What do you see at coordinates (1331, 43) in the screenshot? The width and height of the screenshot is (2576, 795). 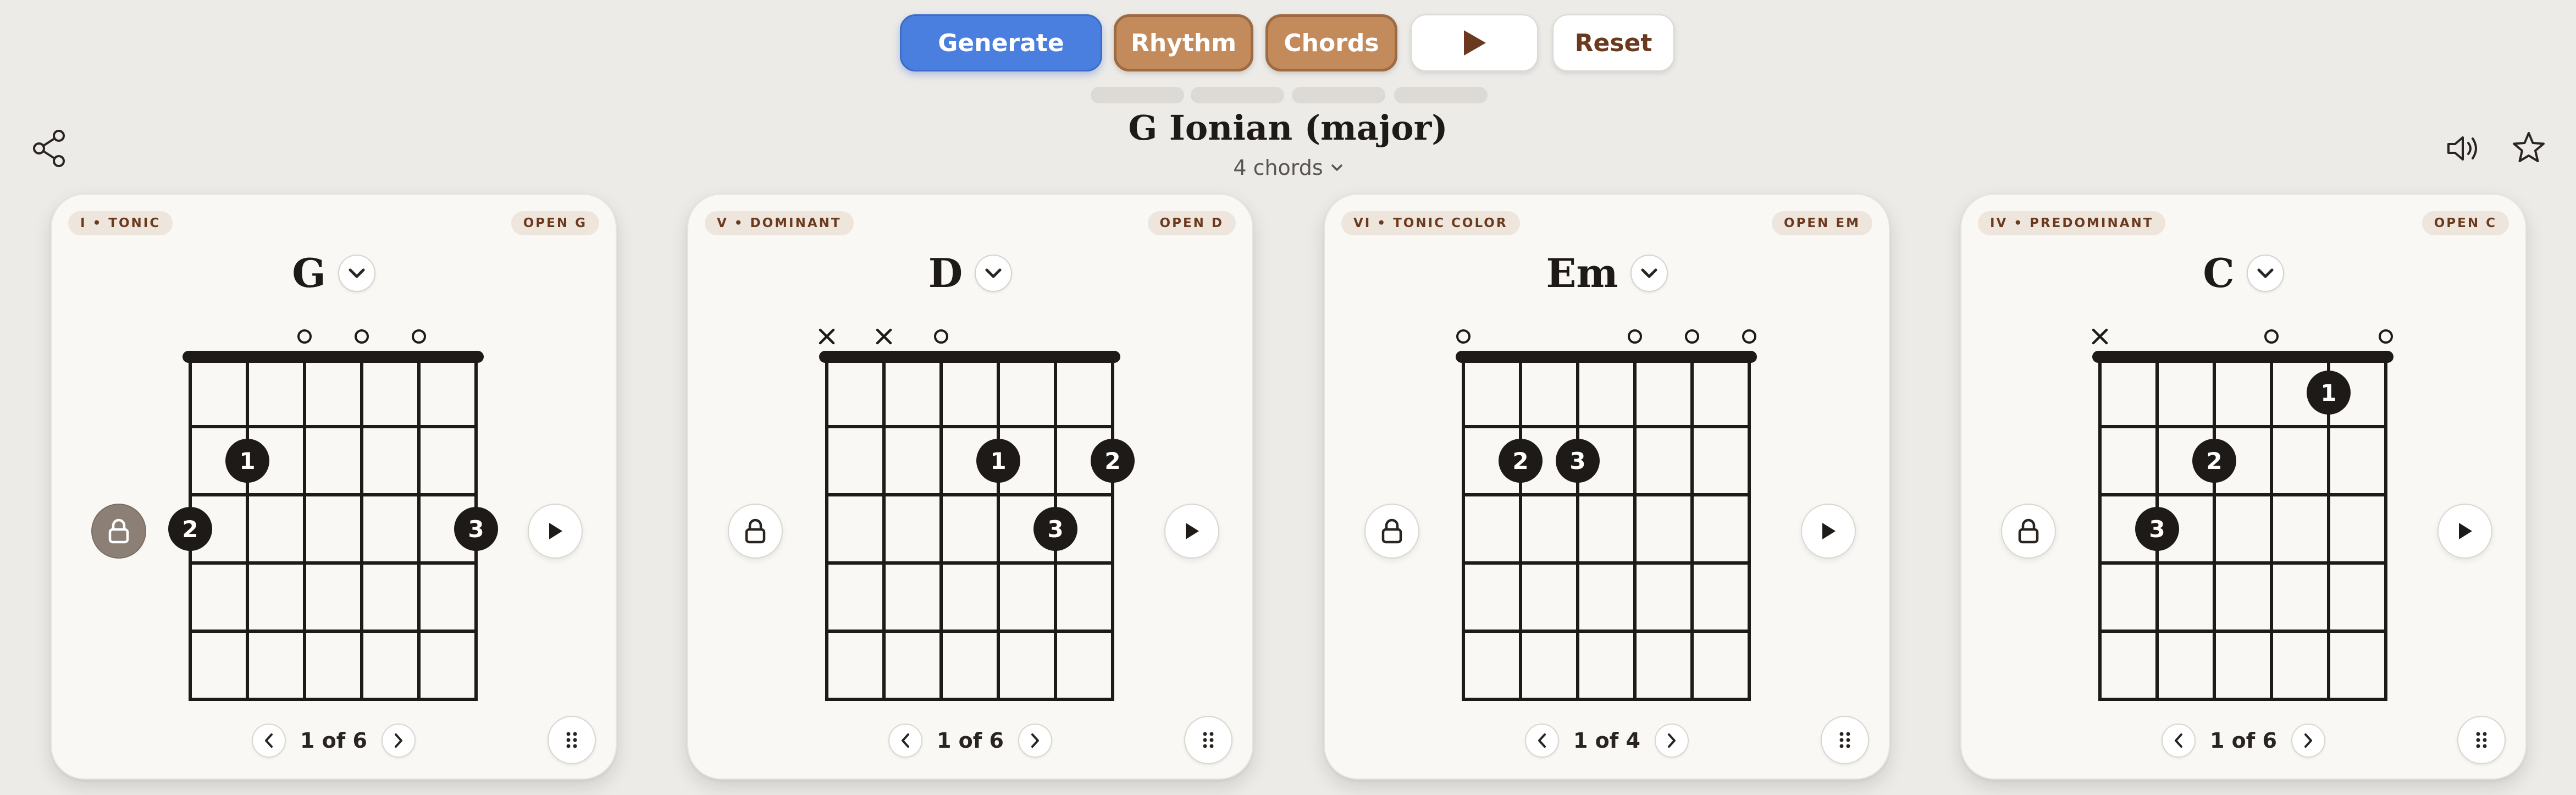 I see `chords-button: Chords` at bounding box center [1331, 43].